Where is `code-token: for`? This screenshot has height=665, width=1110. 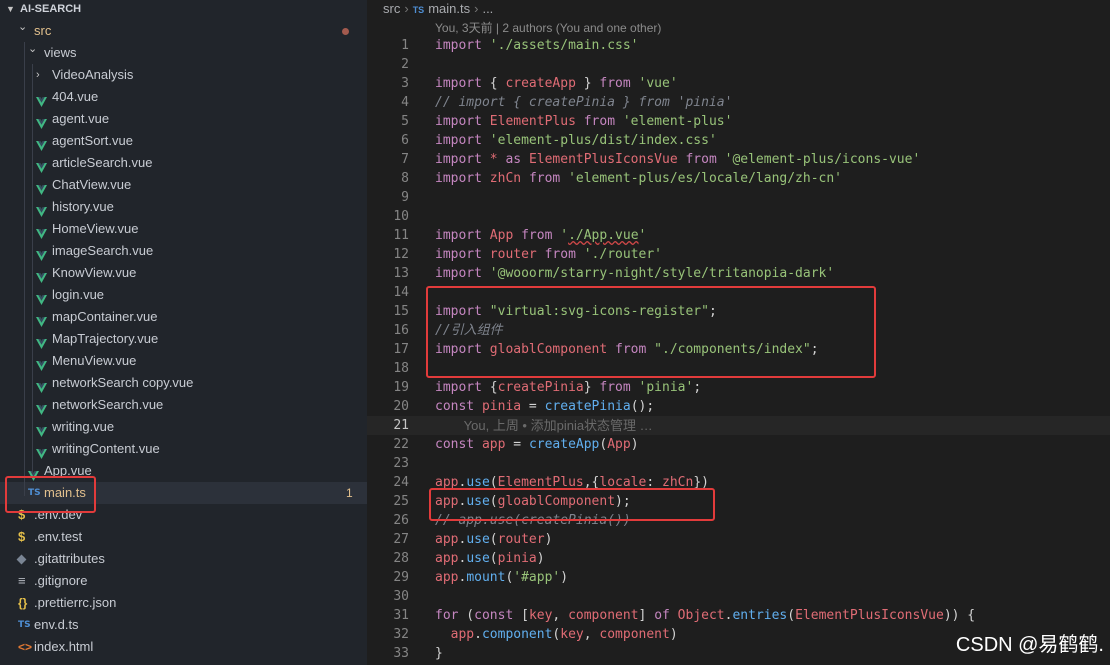
code-token: for is located at coordinates (447, 615).